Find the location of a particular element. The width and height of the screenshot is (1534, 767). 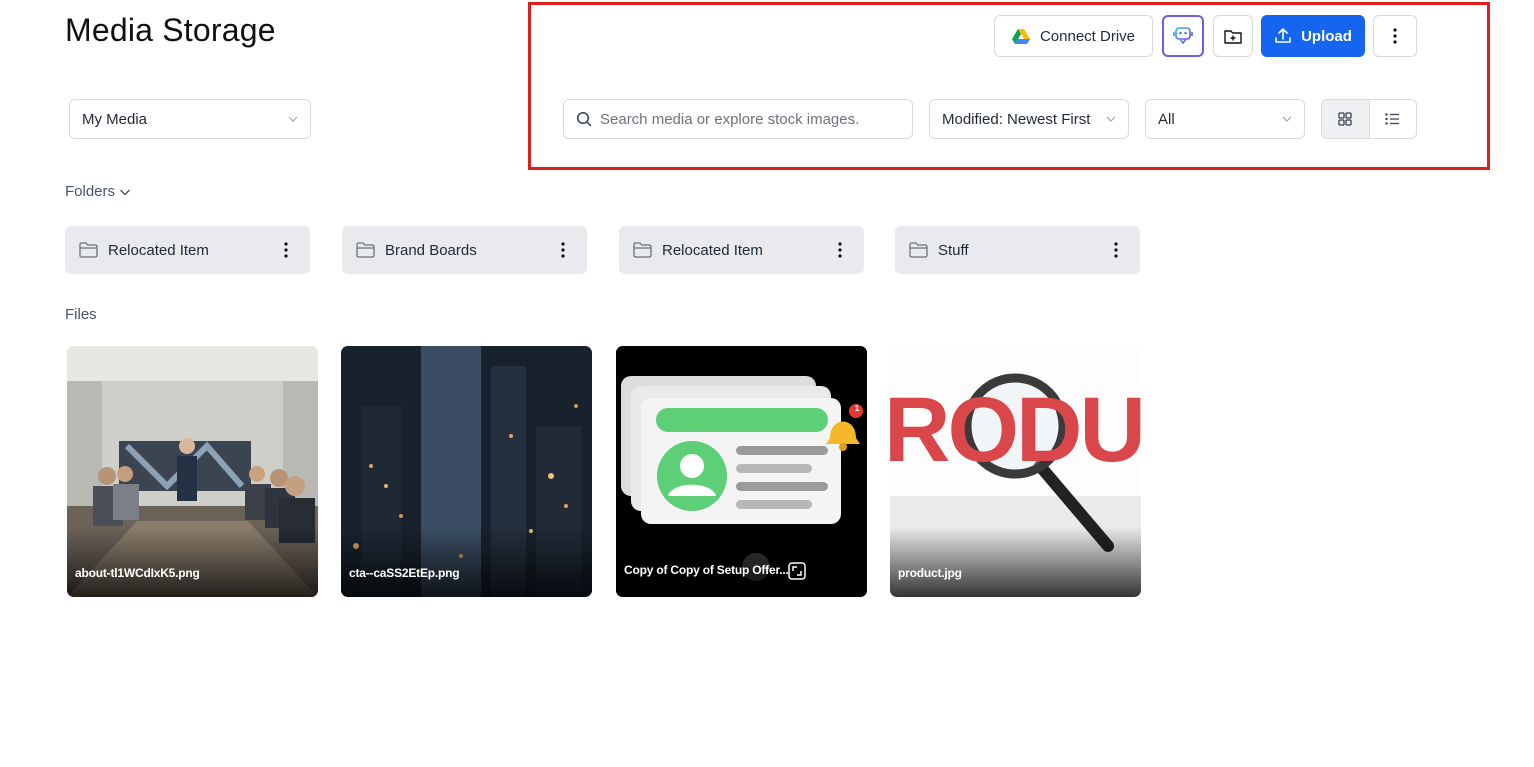

robot-assistant-icon is located at coordinates (1183, 36).